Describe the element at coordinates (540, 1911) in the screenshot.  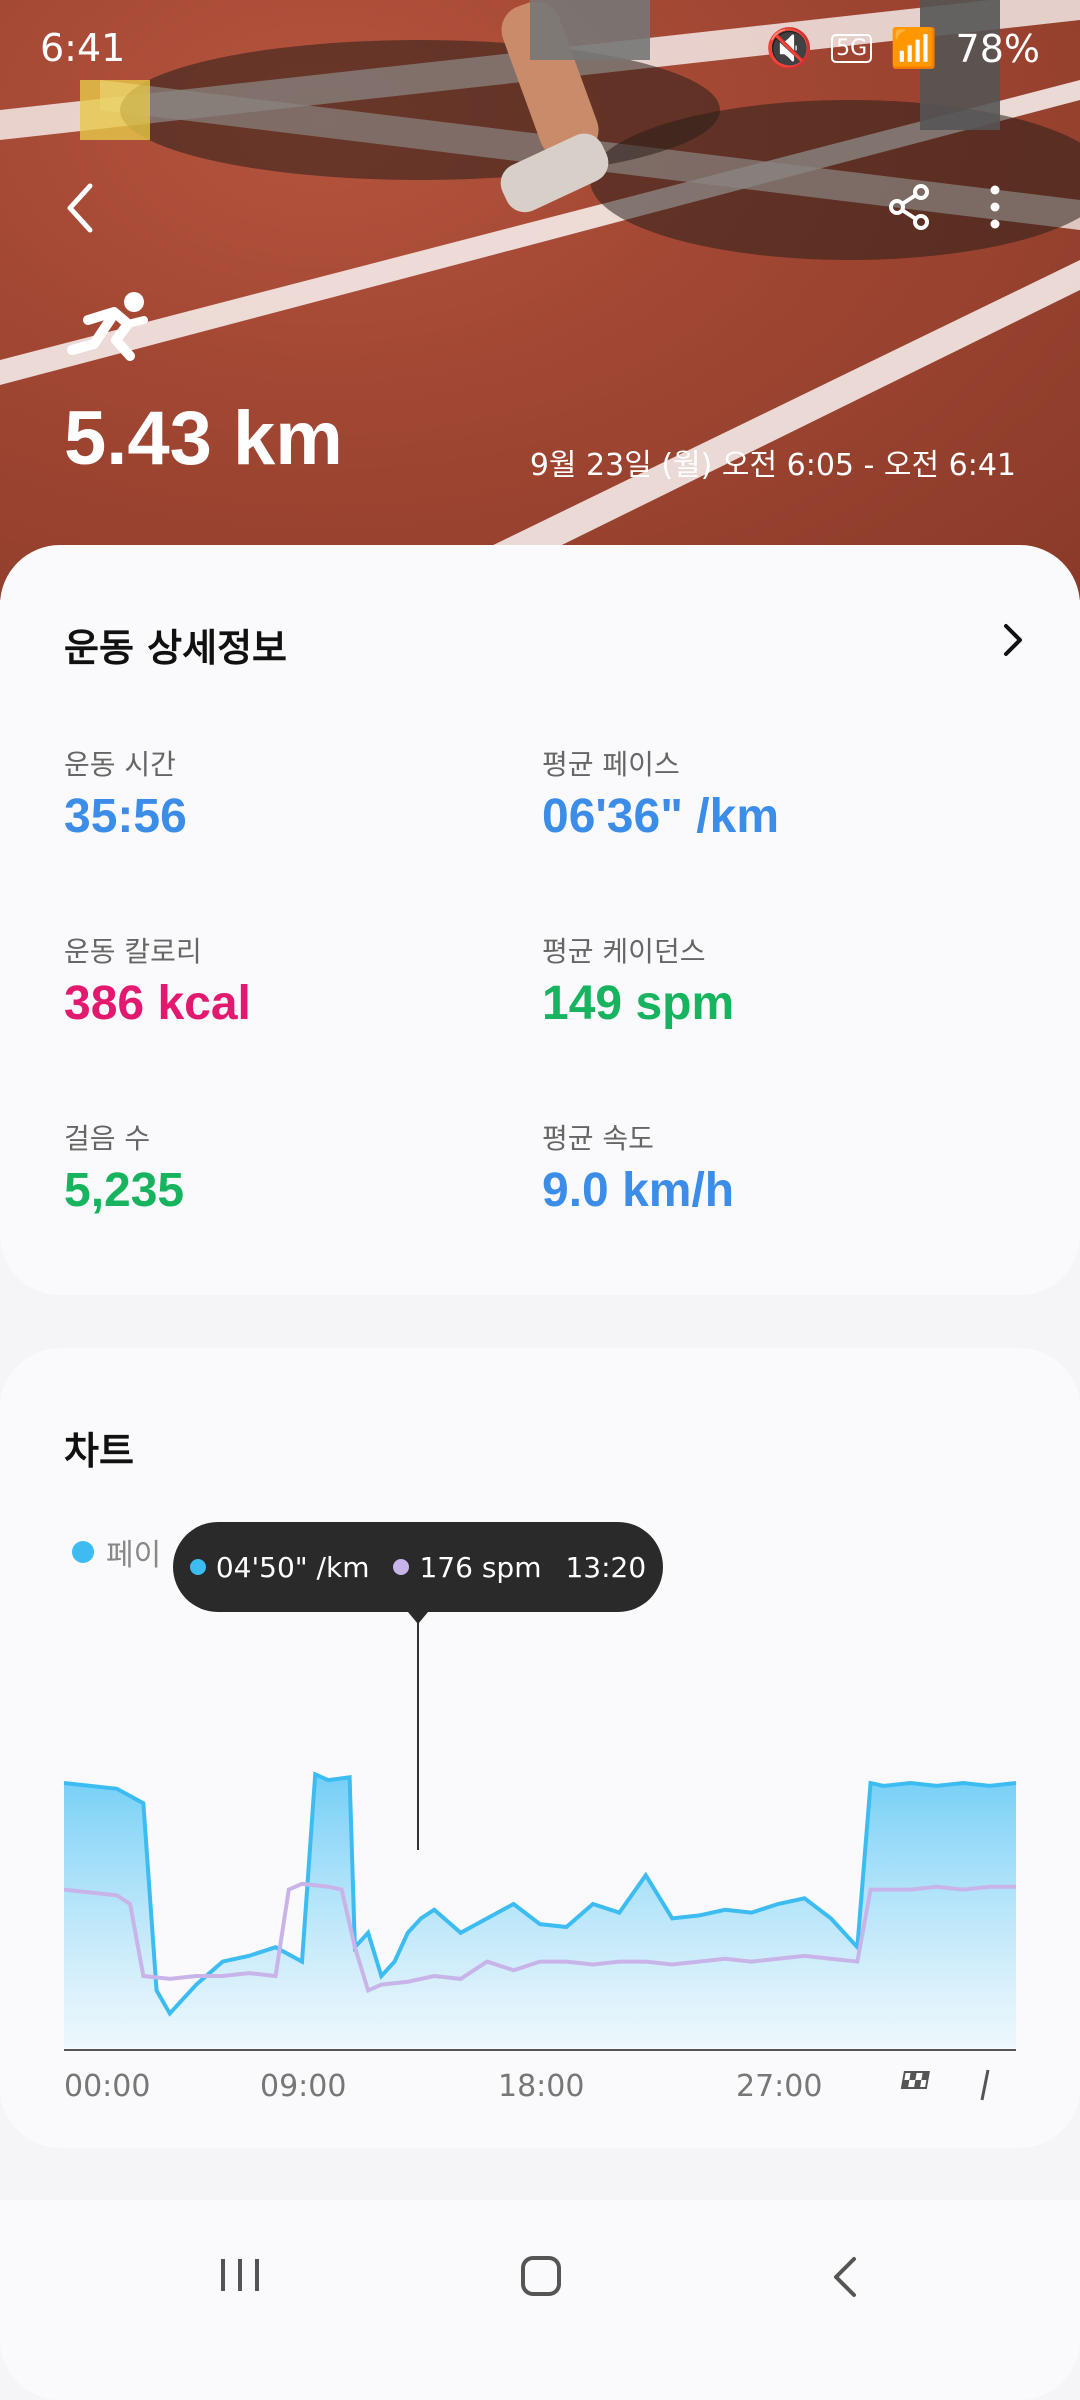
I see `pace-area` at that location.